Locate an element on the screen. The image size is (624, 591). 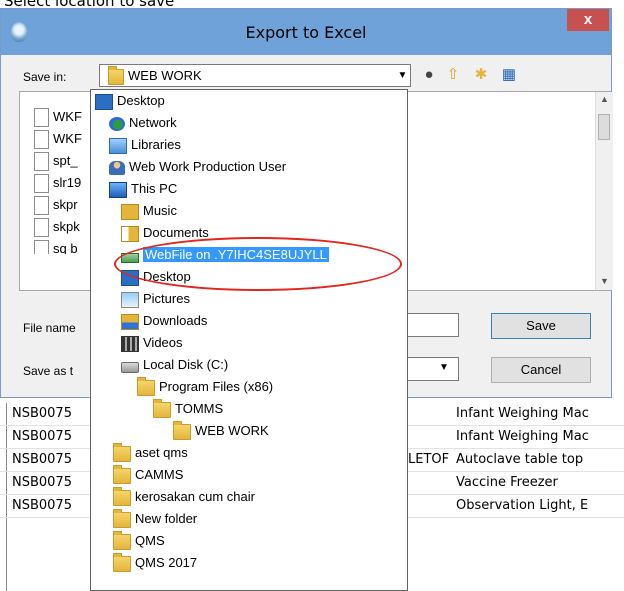
dropdown-item-kerosakan: kerosakan cum chair is located at coordinates (184, 497).